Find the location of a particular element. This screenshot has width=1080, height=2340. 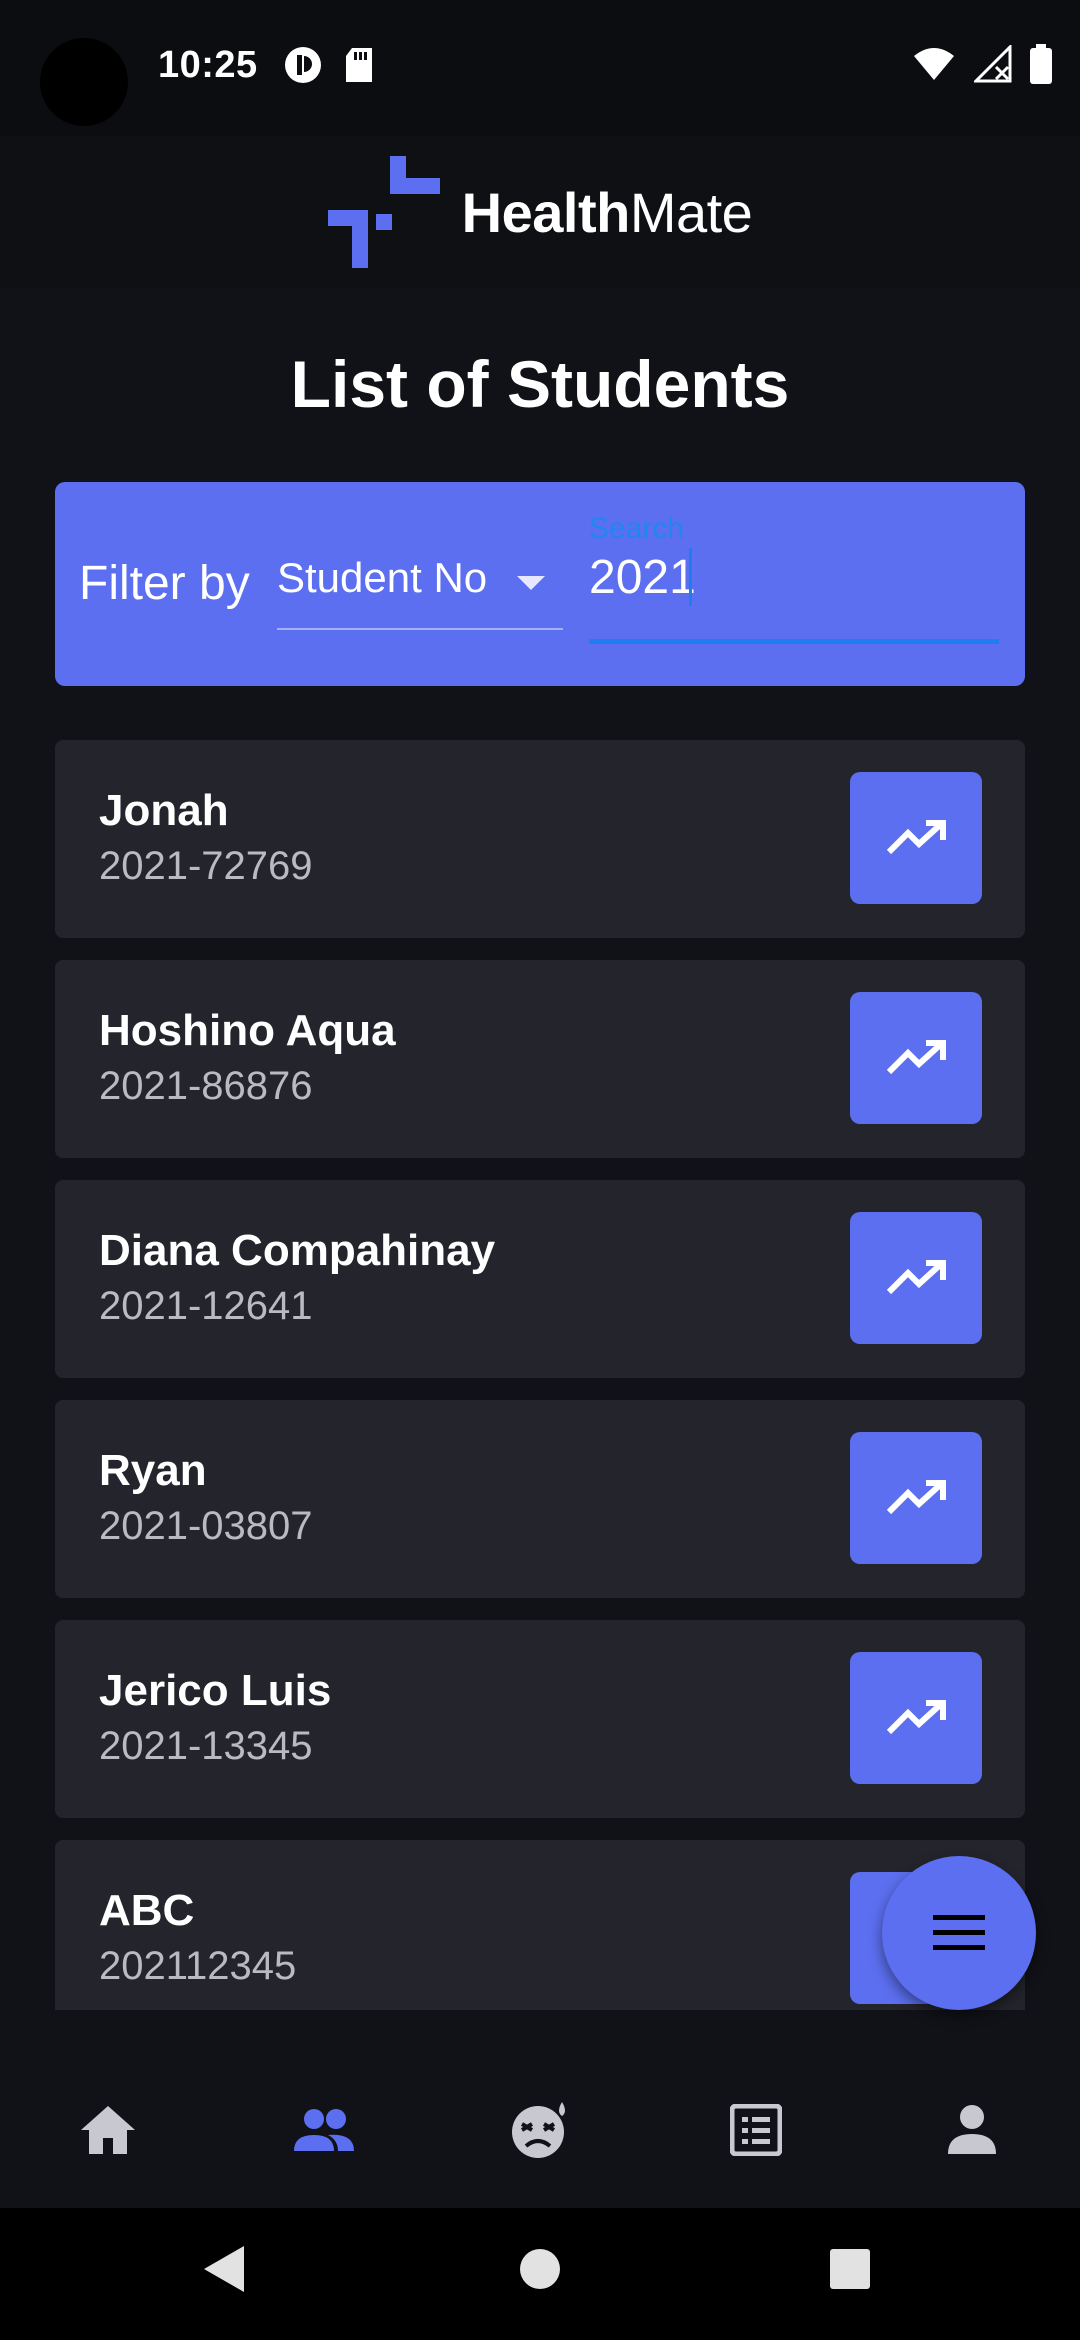

home-icon is located at coordinates (108, 2130).